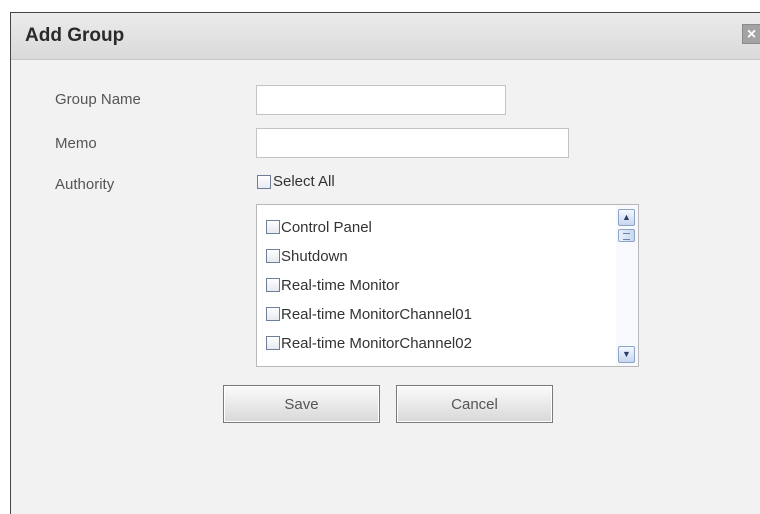 This screenshot has height=514, width=760. What do you see at coordinates (385, 36) in the screenshot?
I see `dialog-titlebar: Add Group ×` at bounding box center [385, 36].